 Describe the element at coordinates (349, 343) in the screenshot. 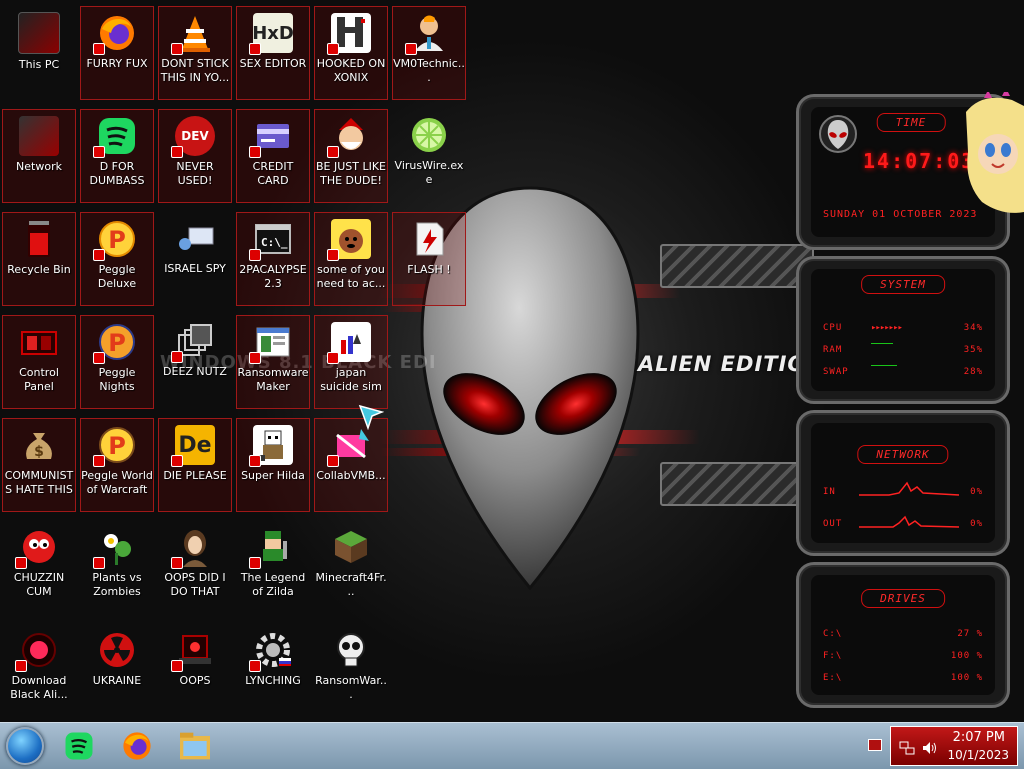

I see `document-icon` at that location.